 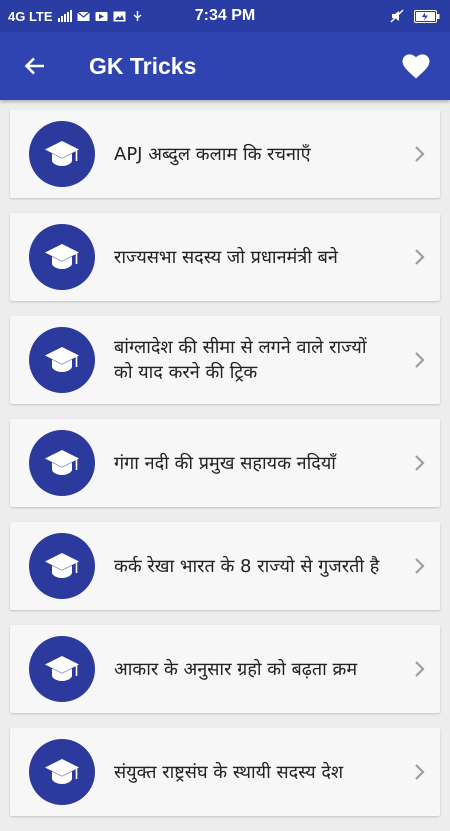 I want to click on status-right, so click(x=415, y=16).